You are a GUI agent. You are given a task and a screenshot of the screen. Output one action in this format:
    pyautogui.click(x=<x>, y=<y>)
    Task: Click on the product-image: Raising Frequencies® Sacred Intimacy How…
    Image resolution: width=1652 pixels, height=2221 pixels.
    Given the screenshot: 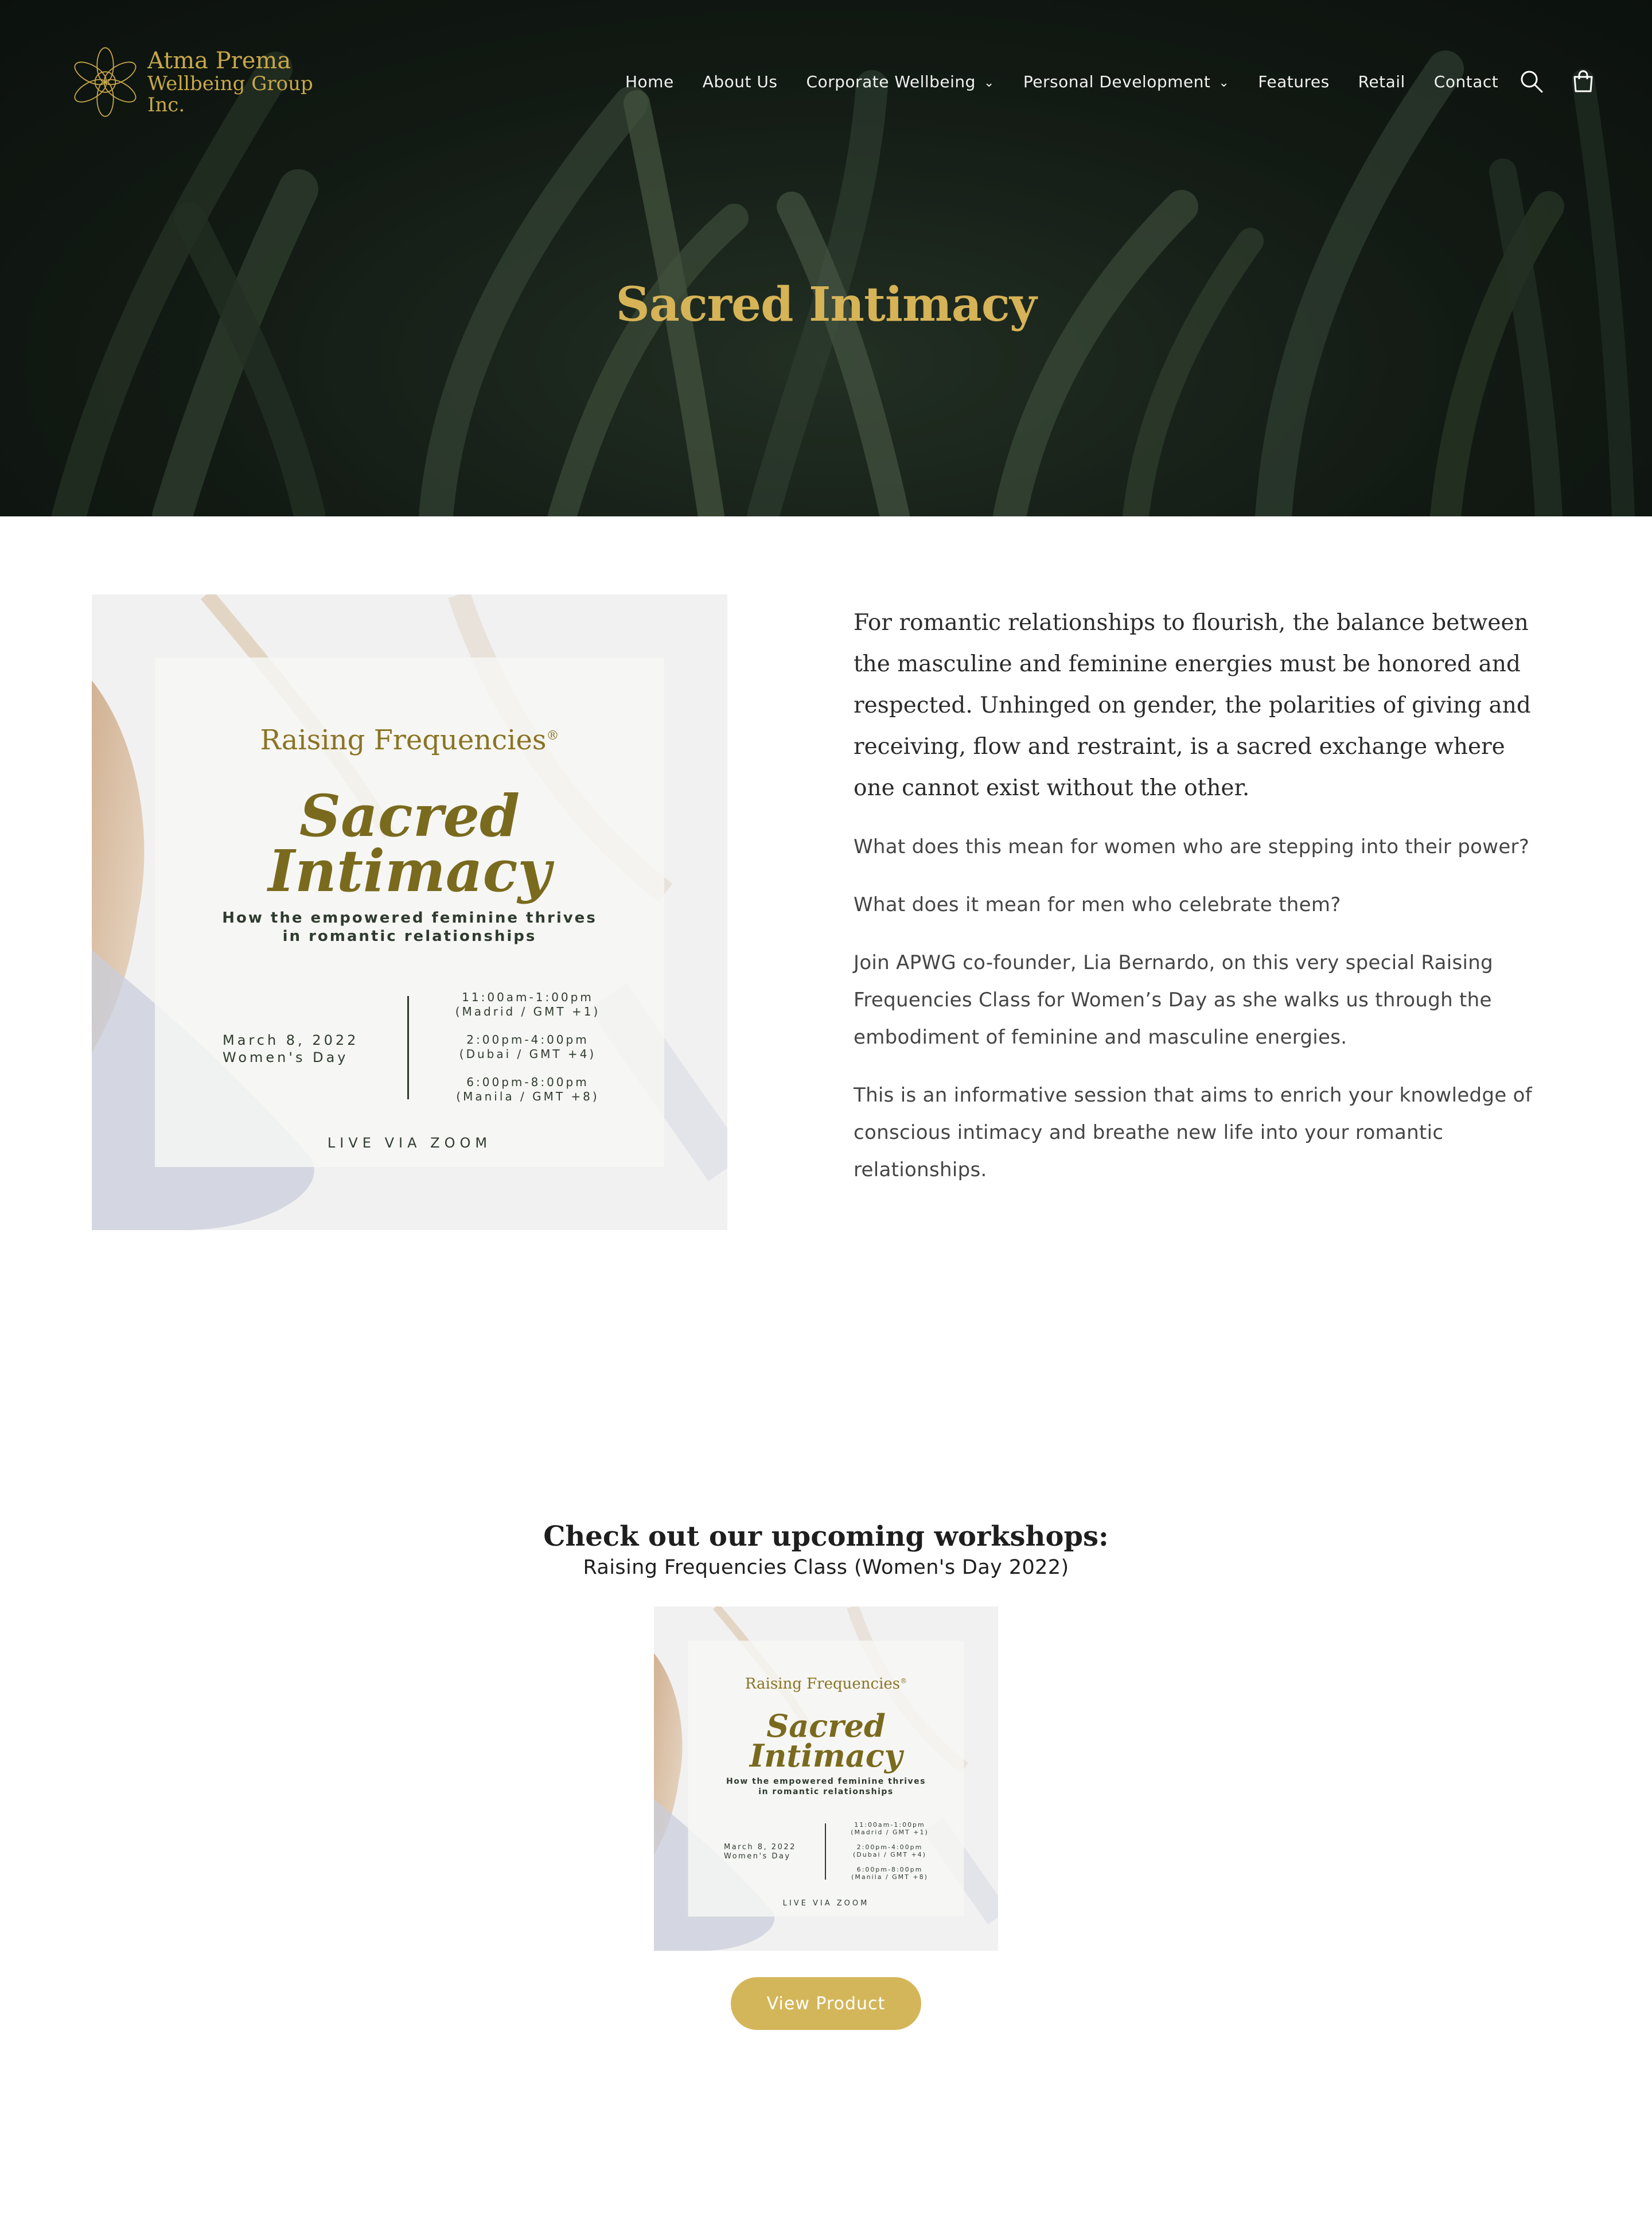 What is the action you would take?
    pyautogui.click(x=826, y=1779)
    